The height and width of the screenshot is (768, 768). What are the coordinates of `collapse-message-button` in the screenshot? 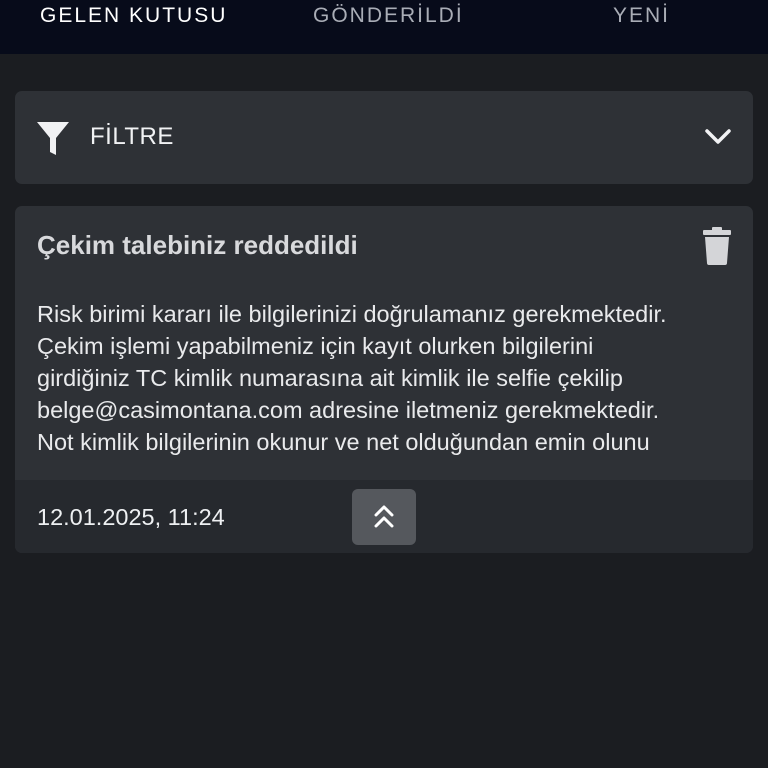 It's located at (384, 517).